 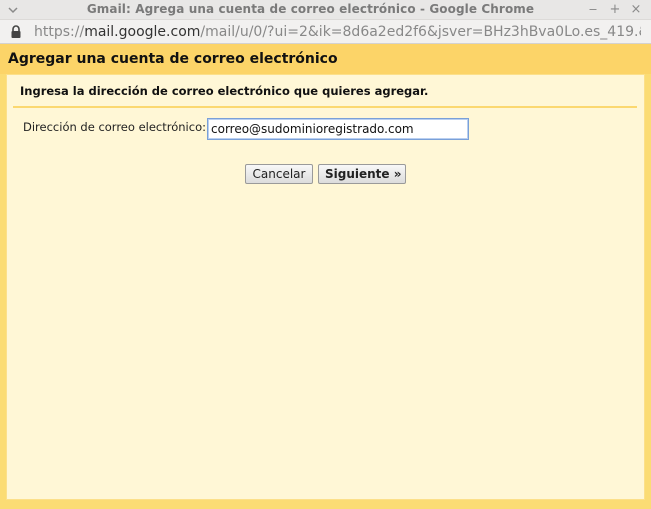 What do you see at coordinates (362, 174) in the screenshot?
I see `next-button: Siguiente »` at bounding box center [362, 174].